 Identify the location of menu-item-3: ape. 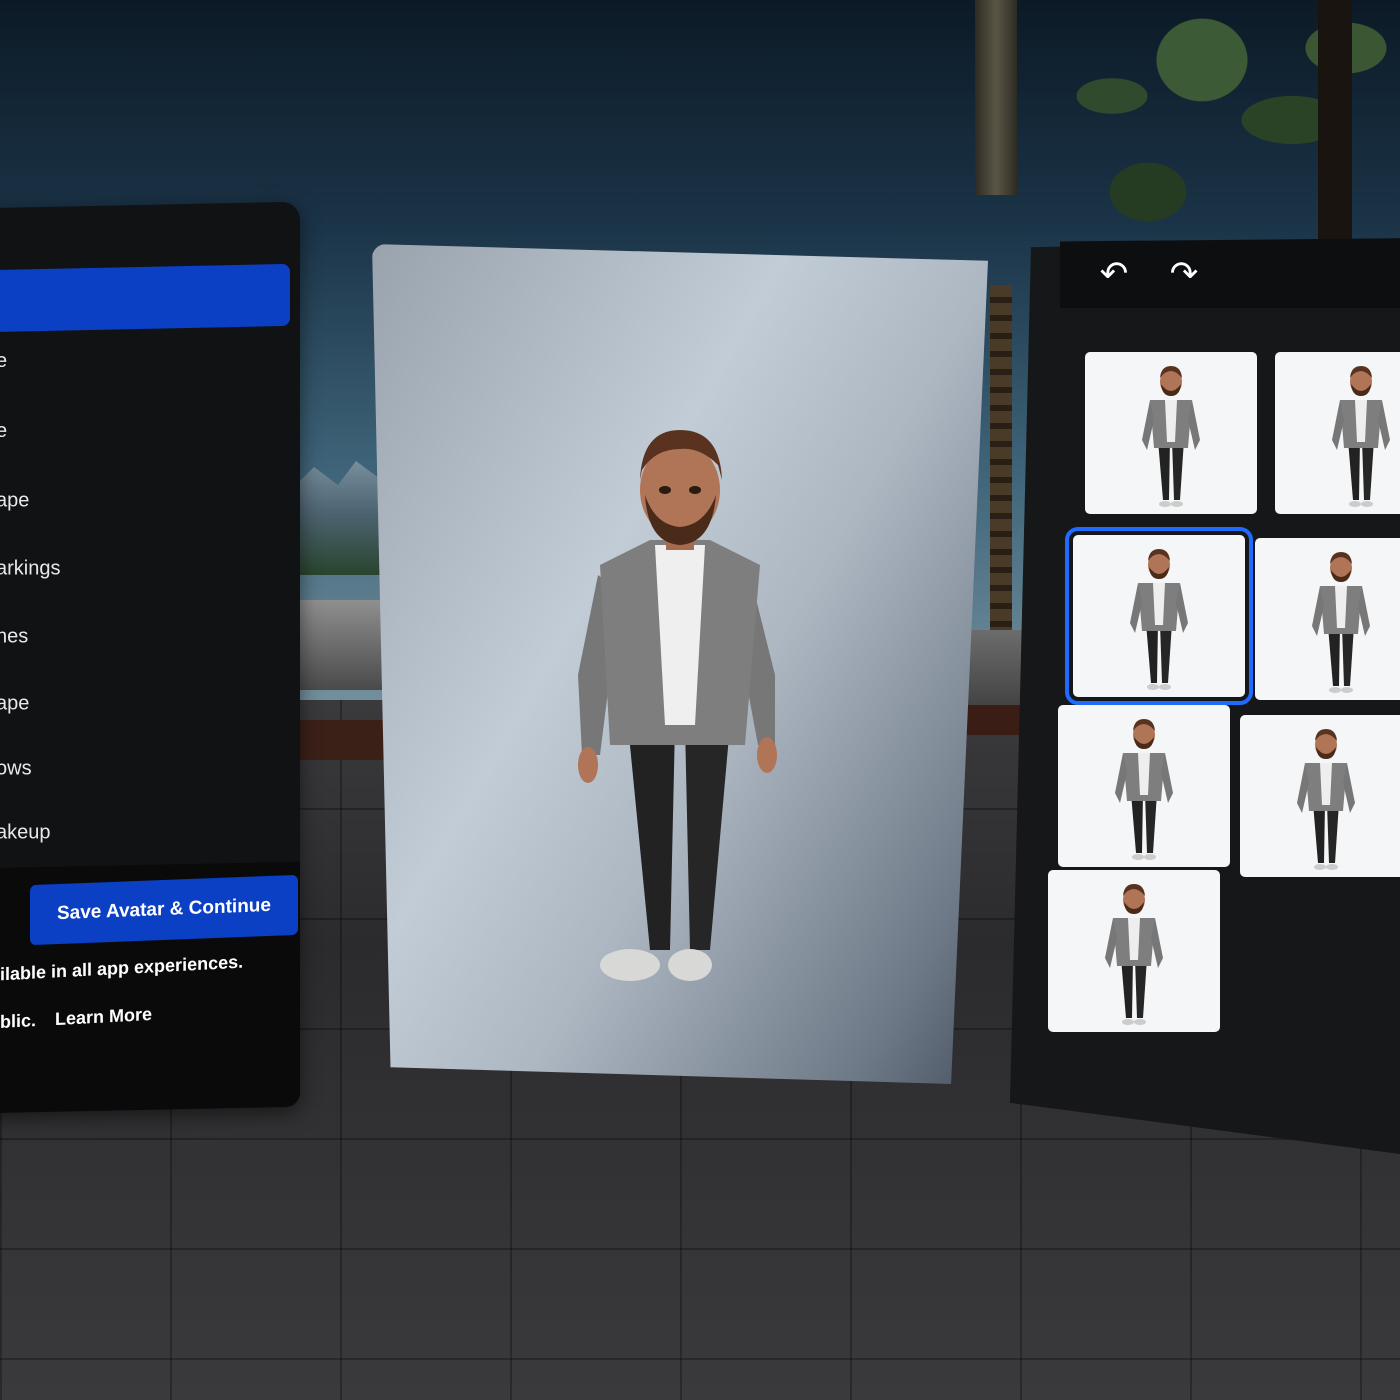
(14, 501).